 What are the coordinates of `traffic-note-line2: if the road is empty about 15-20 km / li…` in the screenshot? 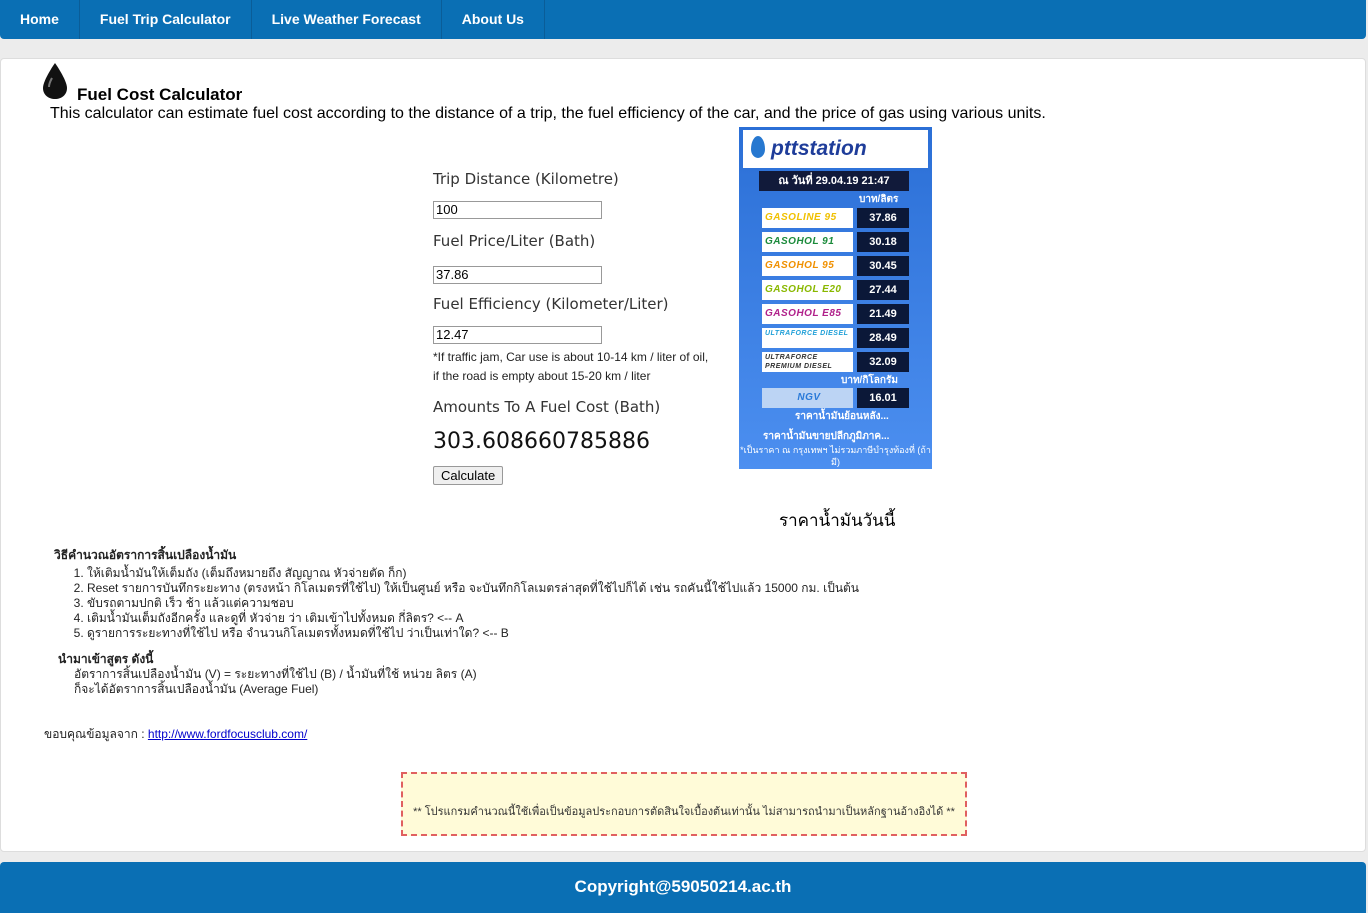 It's located at (542, 376).